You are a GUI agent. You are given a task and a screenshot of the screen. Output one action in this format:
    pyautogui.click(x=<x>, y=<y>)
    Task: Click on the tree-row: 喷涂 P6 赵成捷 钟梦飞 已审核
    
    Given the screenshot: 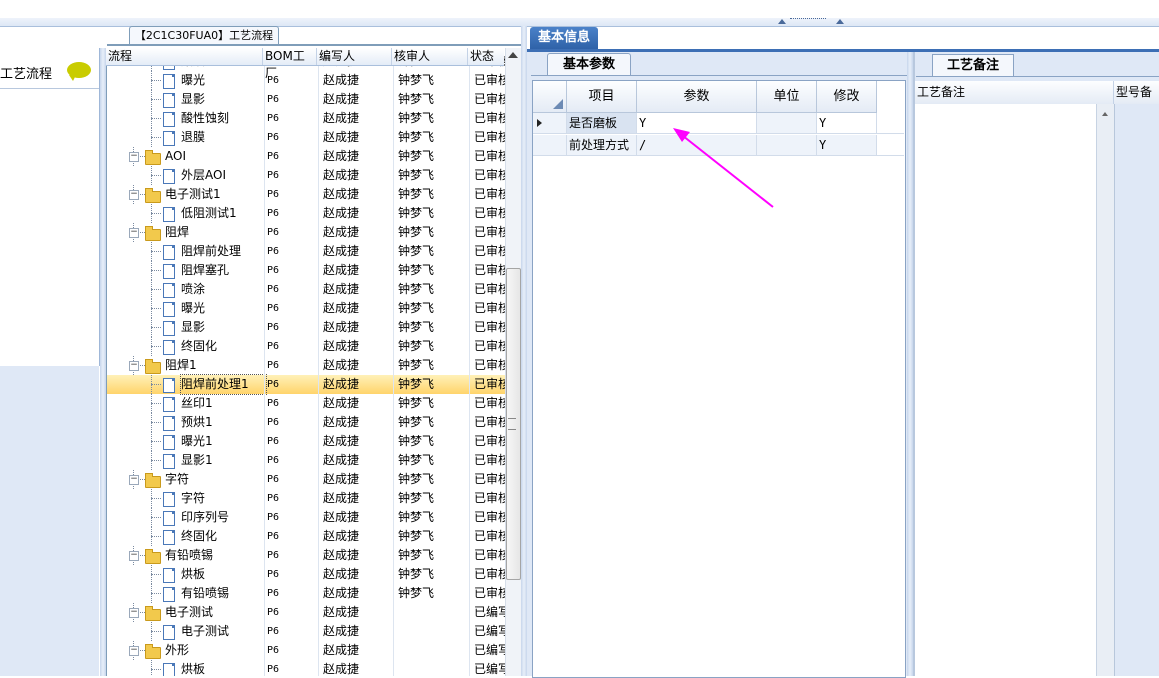 What is the action you would take?
    pyautogui.click(x=306, y=289)
    